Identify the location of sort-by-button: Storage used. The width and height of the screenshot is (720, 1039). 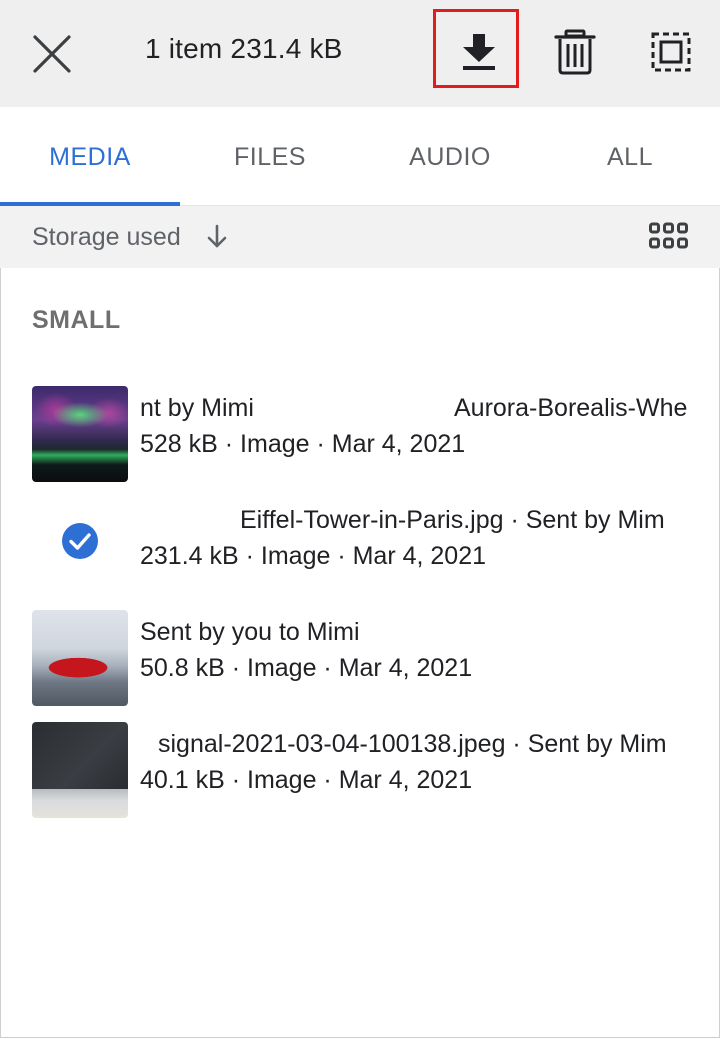
(106, 237).